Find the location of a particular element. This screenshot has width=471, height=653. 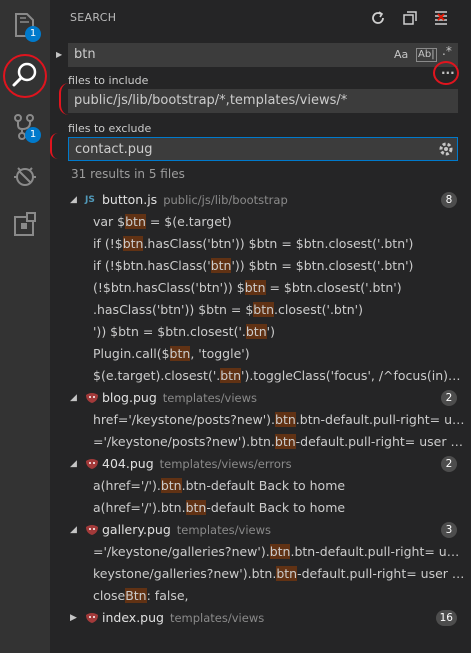

explorer-badge: 1 is located at coordinates (33, 34).